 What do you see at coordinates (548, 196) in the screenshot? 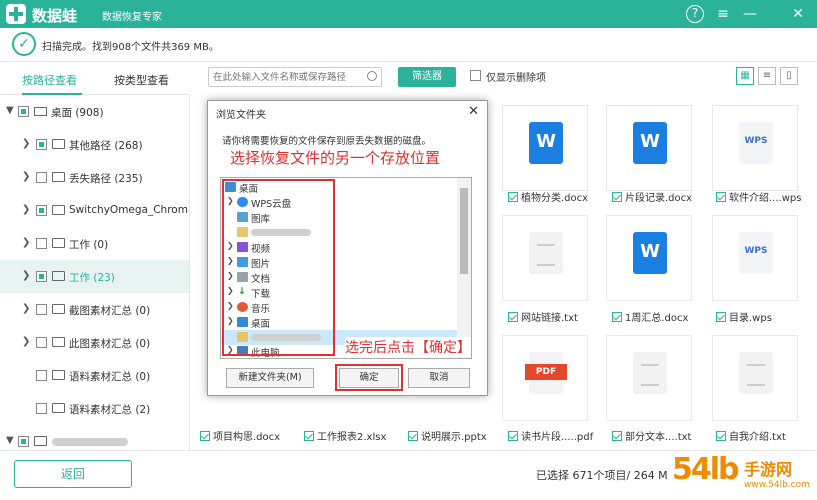
I see `file-name: 植物分类.docx` at bounding box center [548, 196].